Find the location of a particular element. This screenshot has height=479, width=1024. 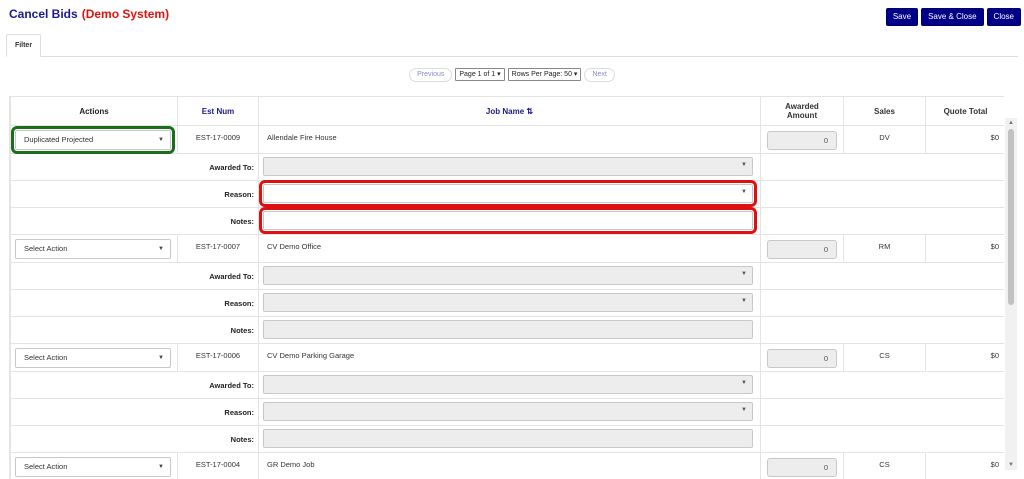

tab-filter: Filter is located at coordinates (23, 45).